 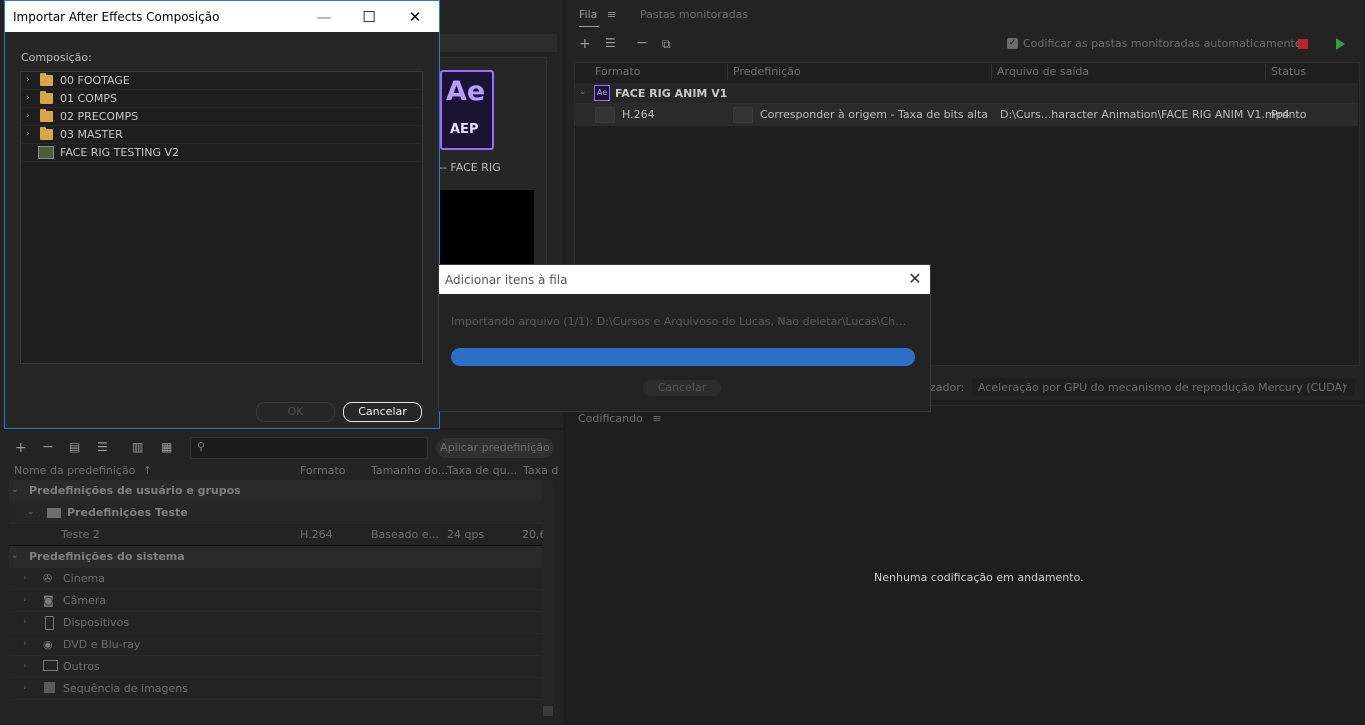 What do you see at coordinates (275, 579) in the screenshot?
I see `preset-category-cinema: › ✇ Cinema` at bounding box center [275, 579].